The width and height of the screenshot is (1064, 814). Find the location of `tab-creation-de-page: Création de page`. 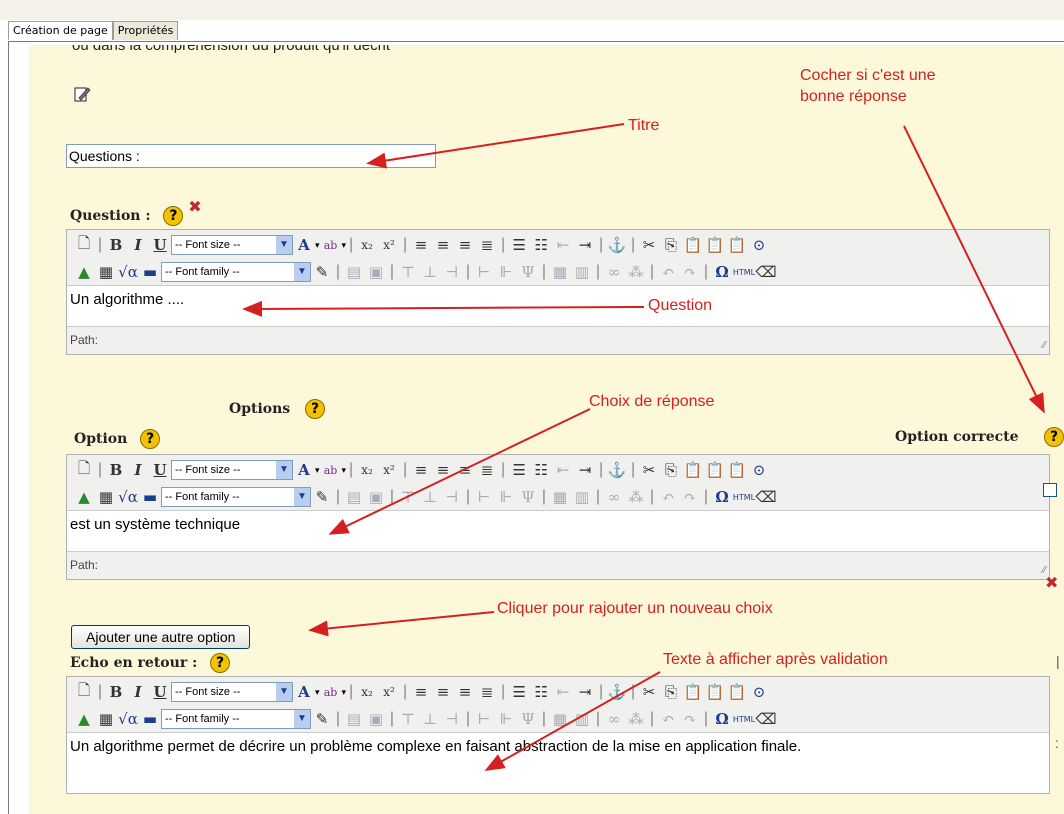

tab-creation-de-page: Création de page is located at coordinates (60, 30).